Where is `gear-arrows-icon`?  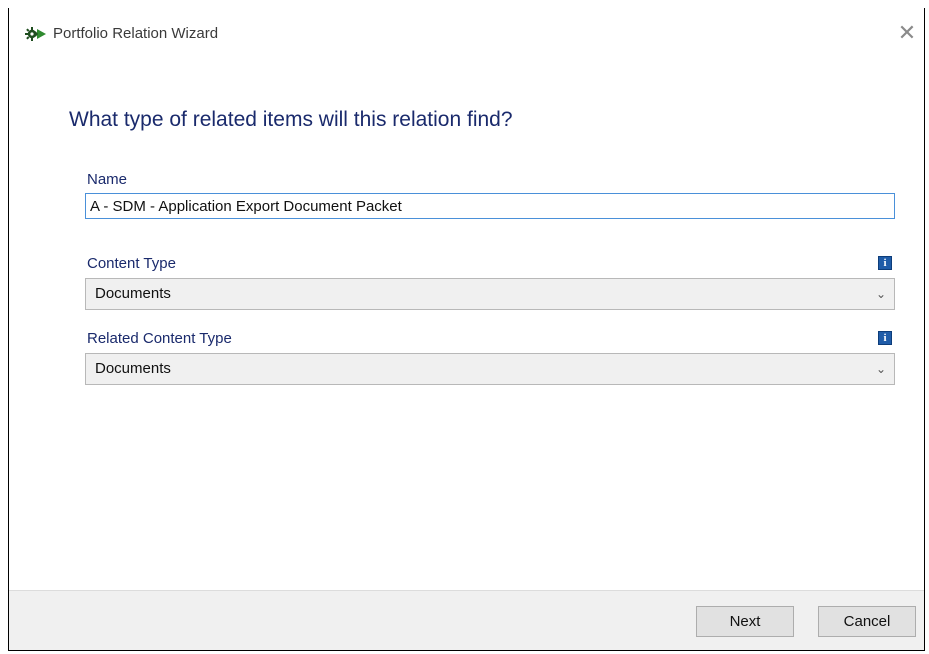 gear-arrows-icon is located at coordinates (36, 34).